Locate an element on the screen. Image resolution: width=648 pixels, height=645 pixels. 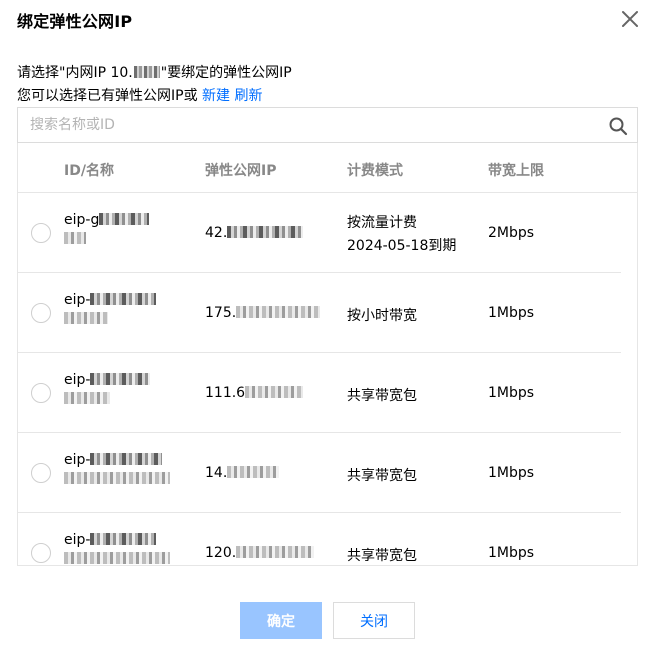
billing-cell: 按小时带宽 is located at coordinates (382, 315).